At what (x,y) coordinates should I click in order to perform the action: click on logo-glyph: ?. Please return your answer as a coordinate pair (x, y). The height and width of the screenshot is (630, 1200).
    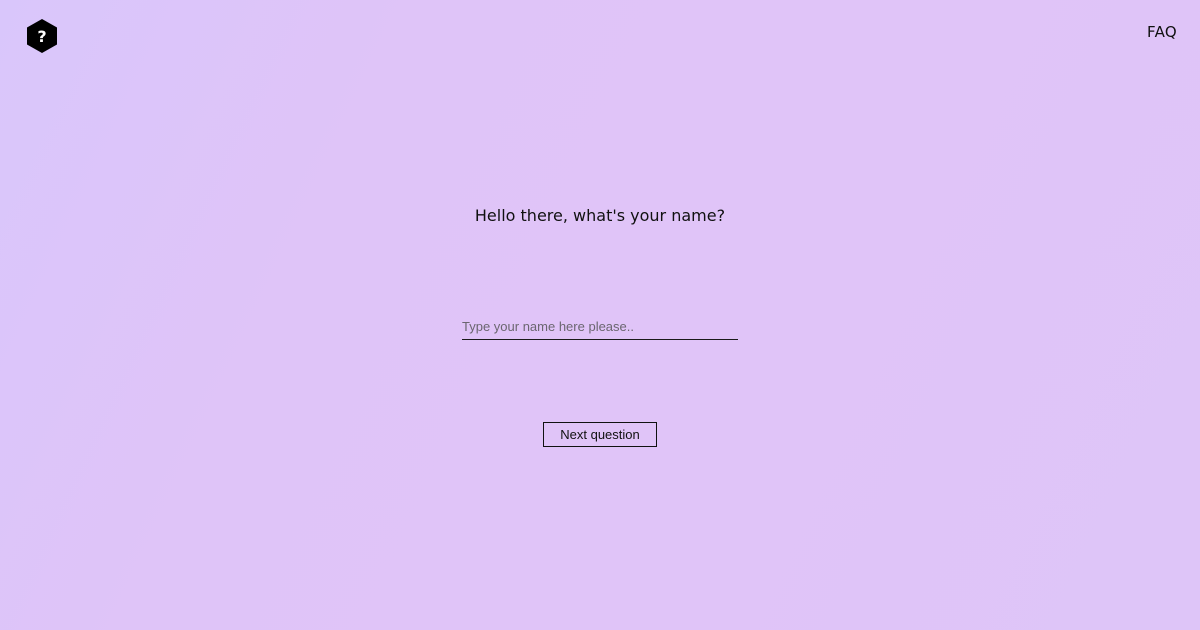
    Looking at the image, I should click on (41, 36).